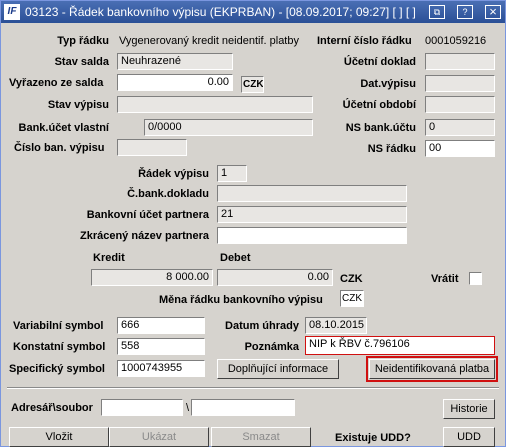 The width and height of the screenshot is (506, 447). I want to click on stav-vypisu-field, so click(215, 104).